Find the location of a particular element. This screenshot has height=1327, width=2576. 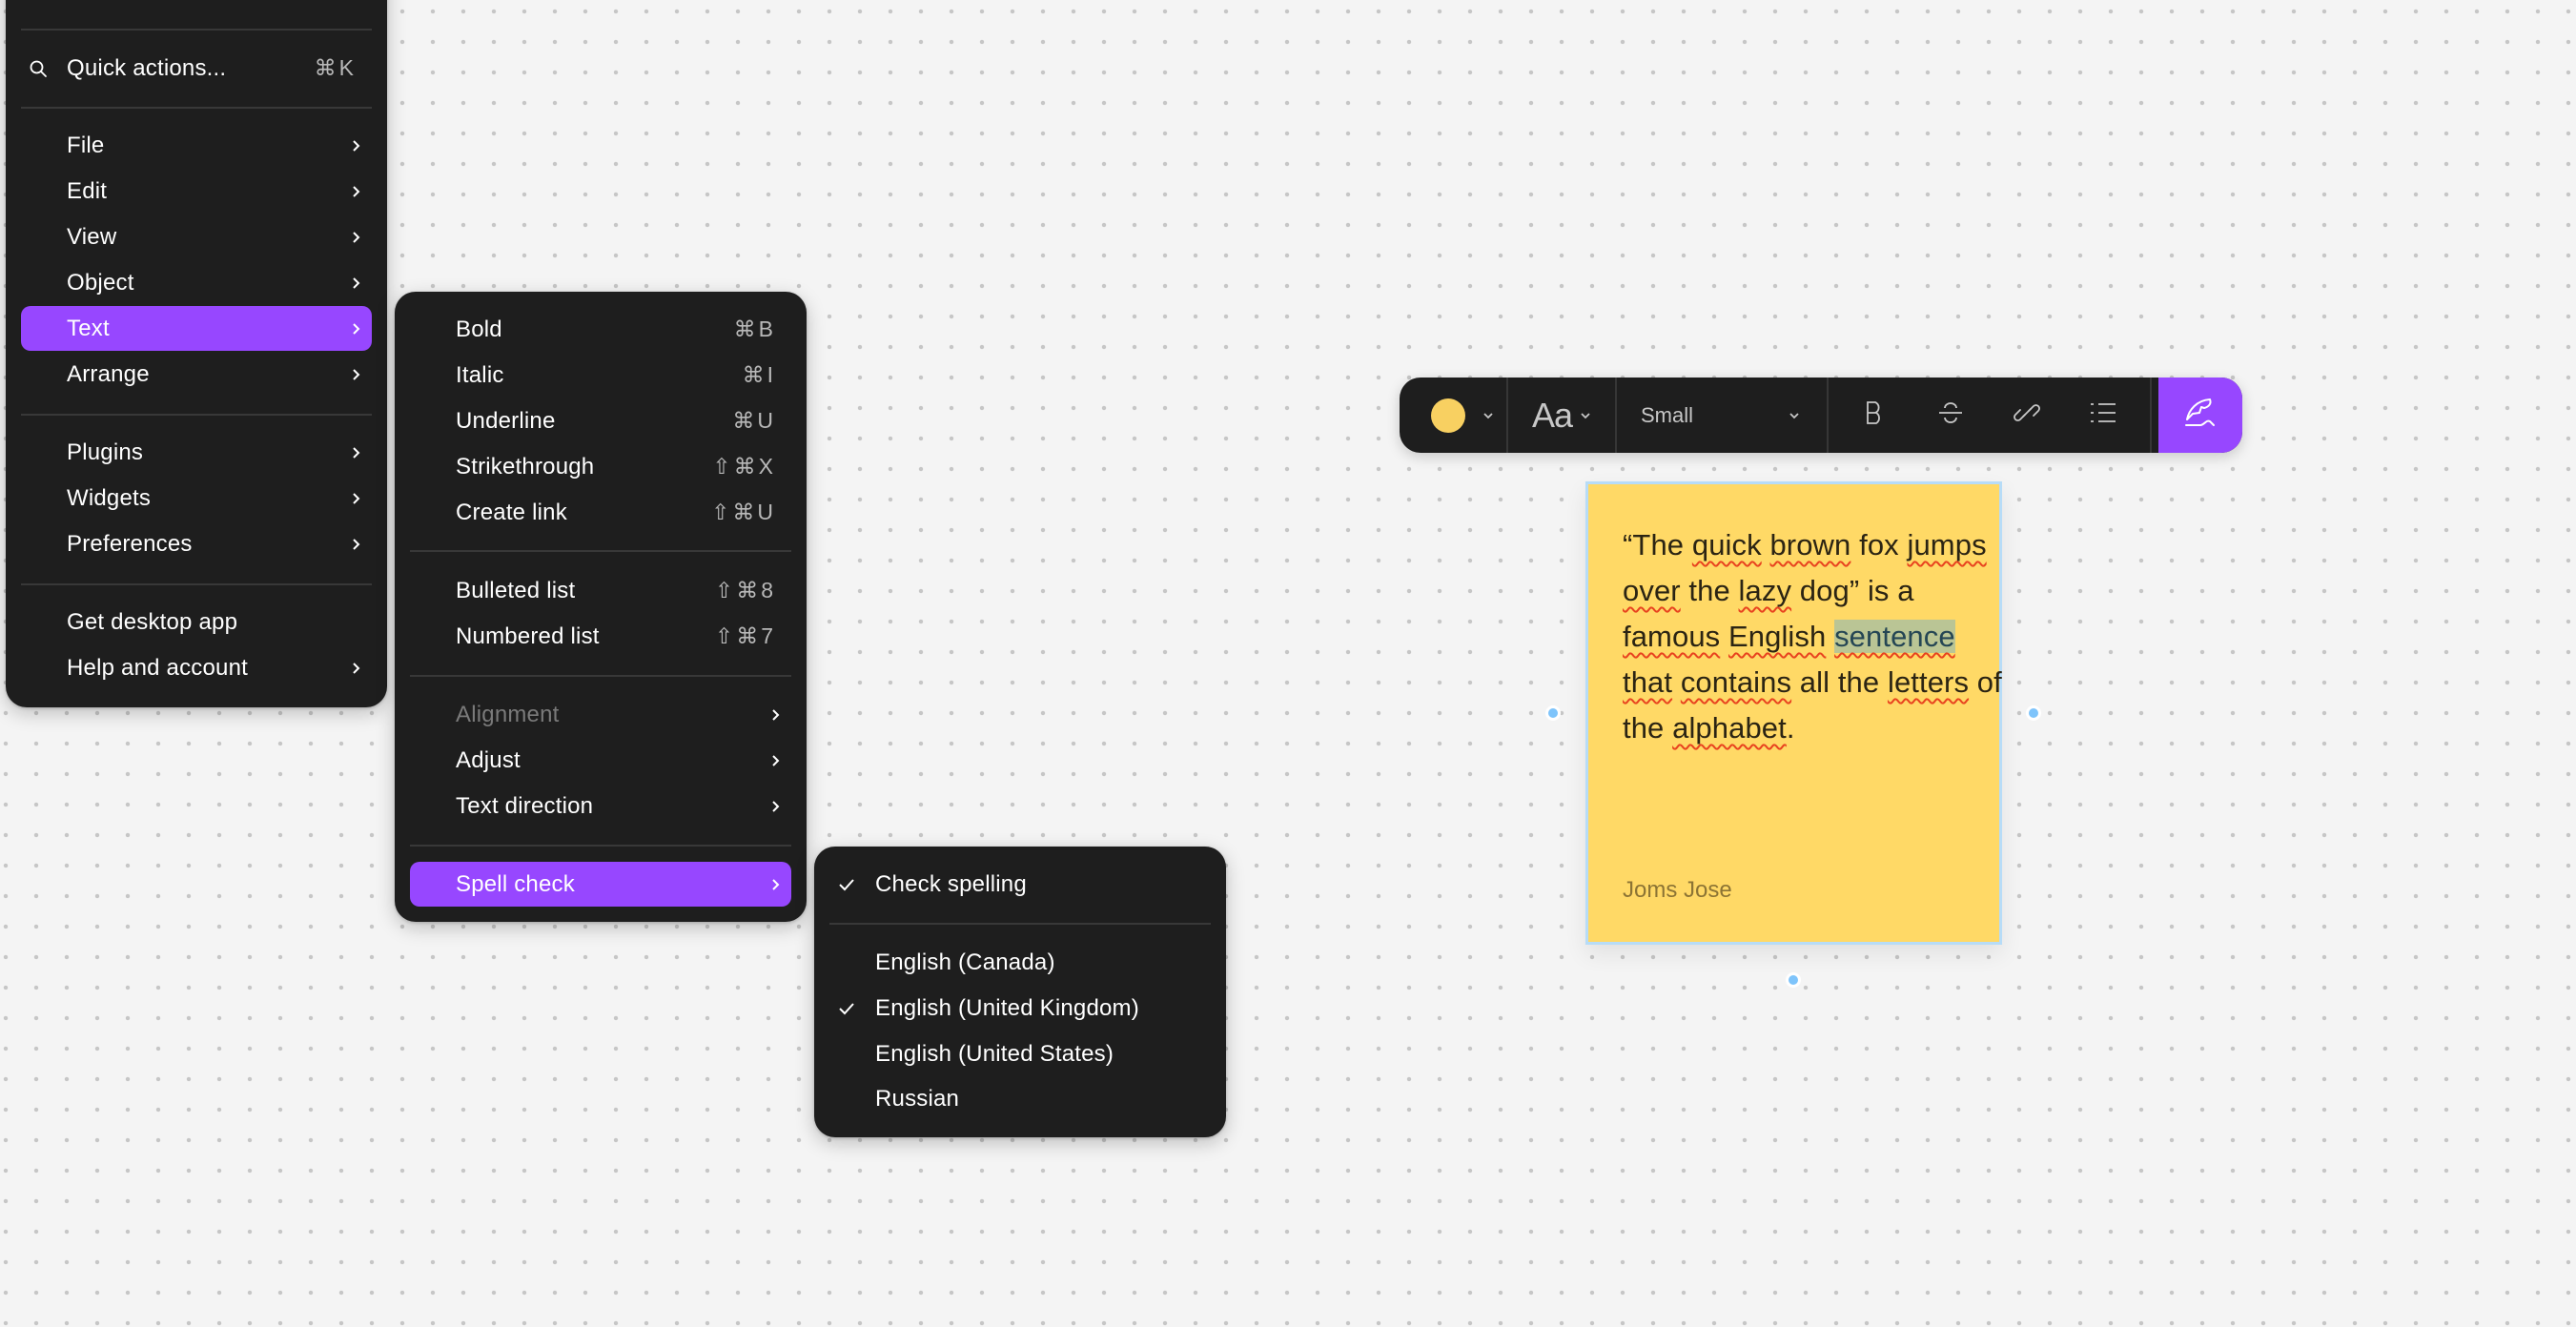

menu-item-label: View is located at coordinates (92, 236).